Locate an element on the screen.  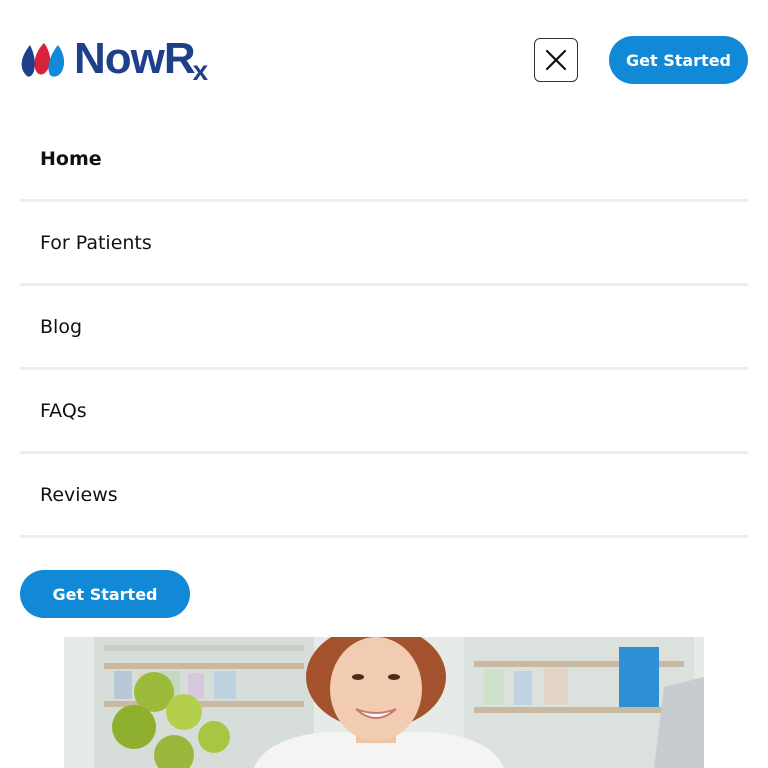
hero-image is located at coordinates (384, 702).